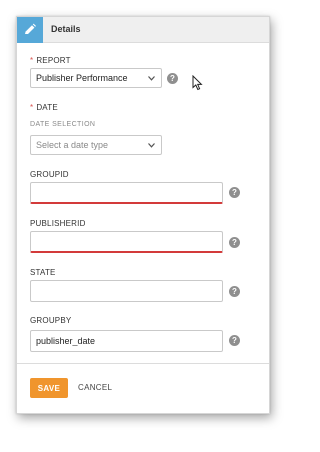  What do you see at coordinates (234, 340) in the screenshot?
I see `groupby-help-icon: ?` at bounding box center [234, 340].